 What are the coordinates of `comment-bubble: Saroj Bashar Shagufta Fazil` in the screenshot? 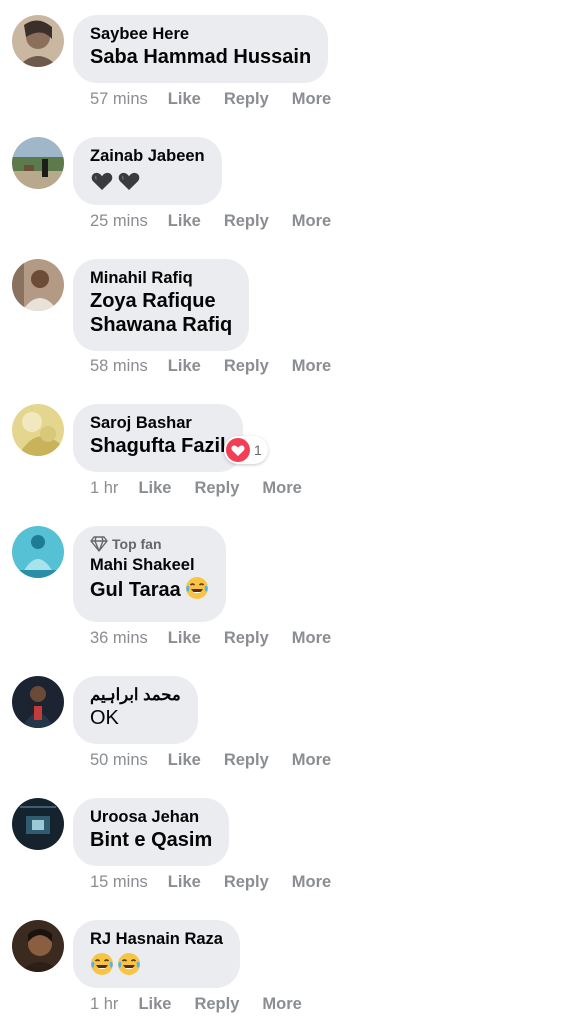 It's located at (158, 438).